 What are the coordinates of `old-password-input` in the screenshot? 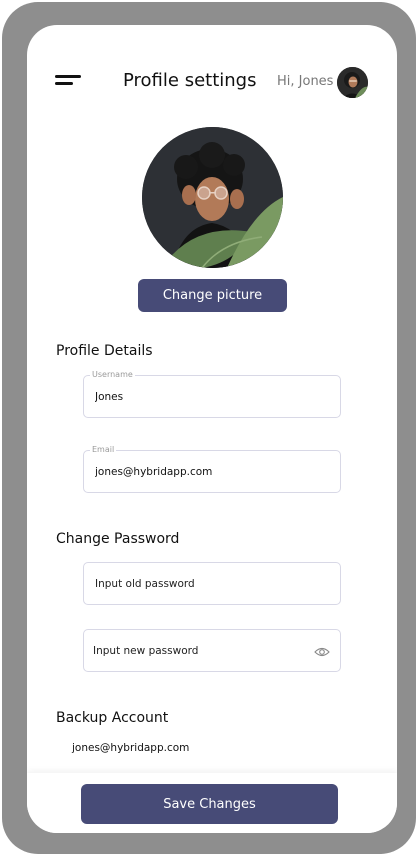 It's located at (200, 583).